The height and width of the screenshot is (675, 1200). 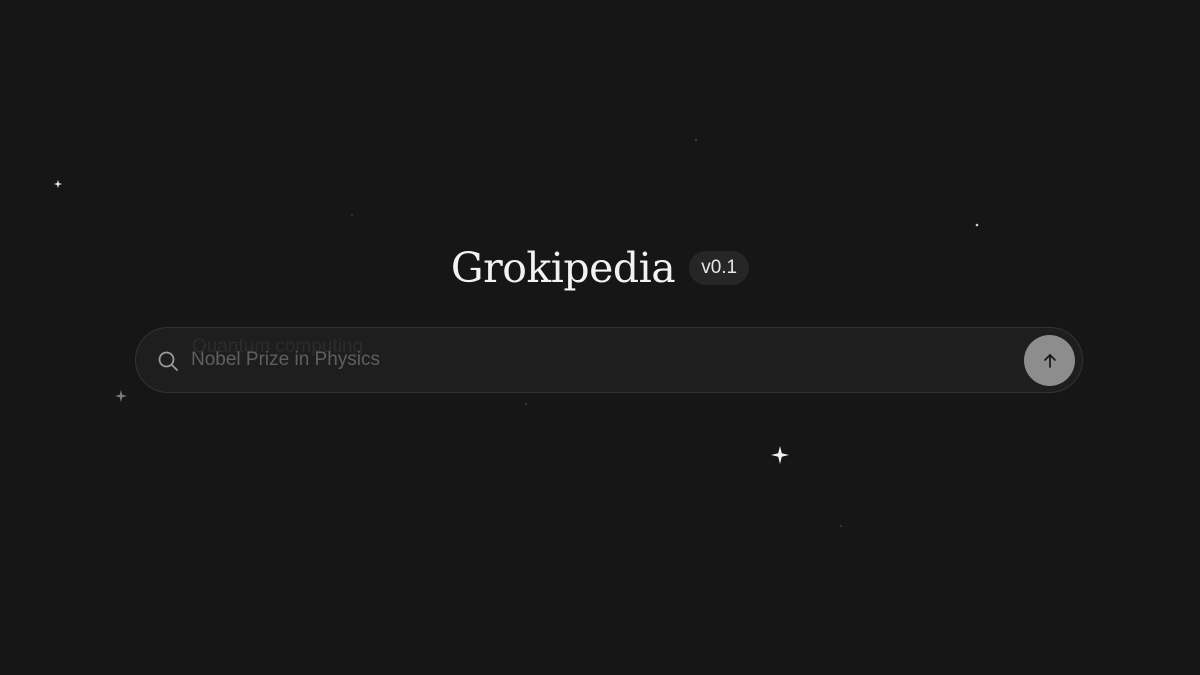 I want to click on search-icon, so click(x=168, y=361).